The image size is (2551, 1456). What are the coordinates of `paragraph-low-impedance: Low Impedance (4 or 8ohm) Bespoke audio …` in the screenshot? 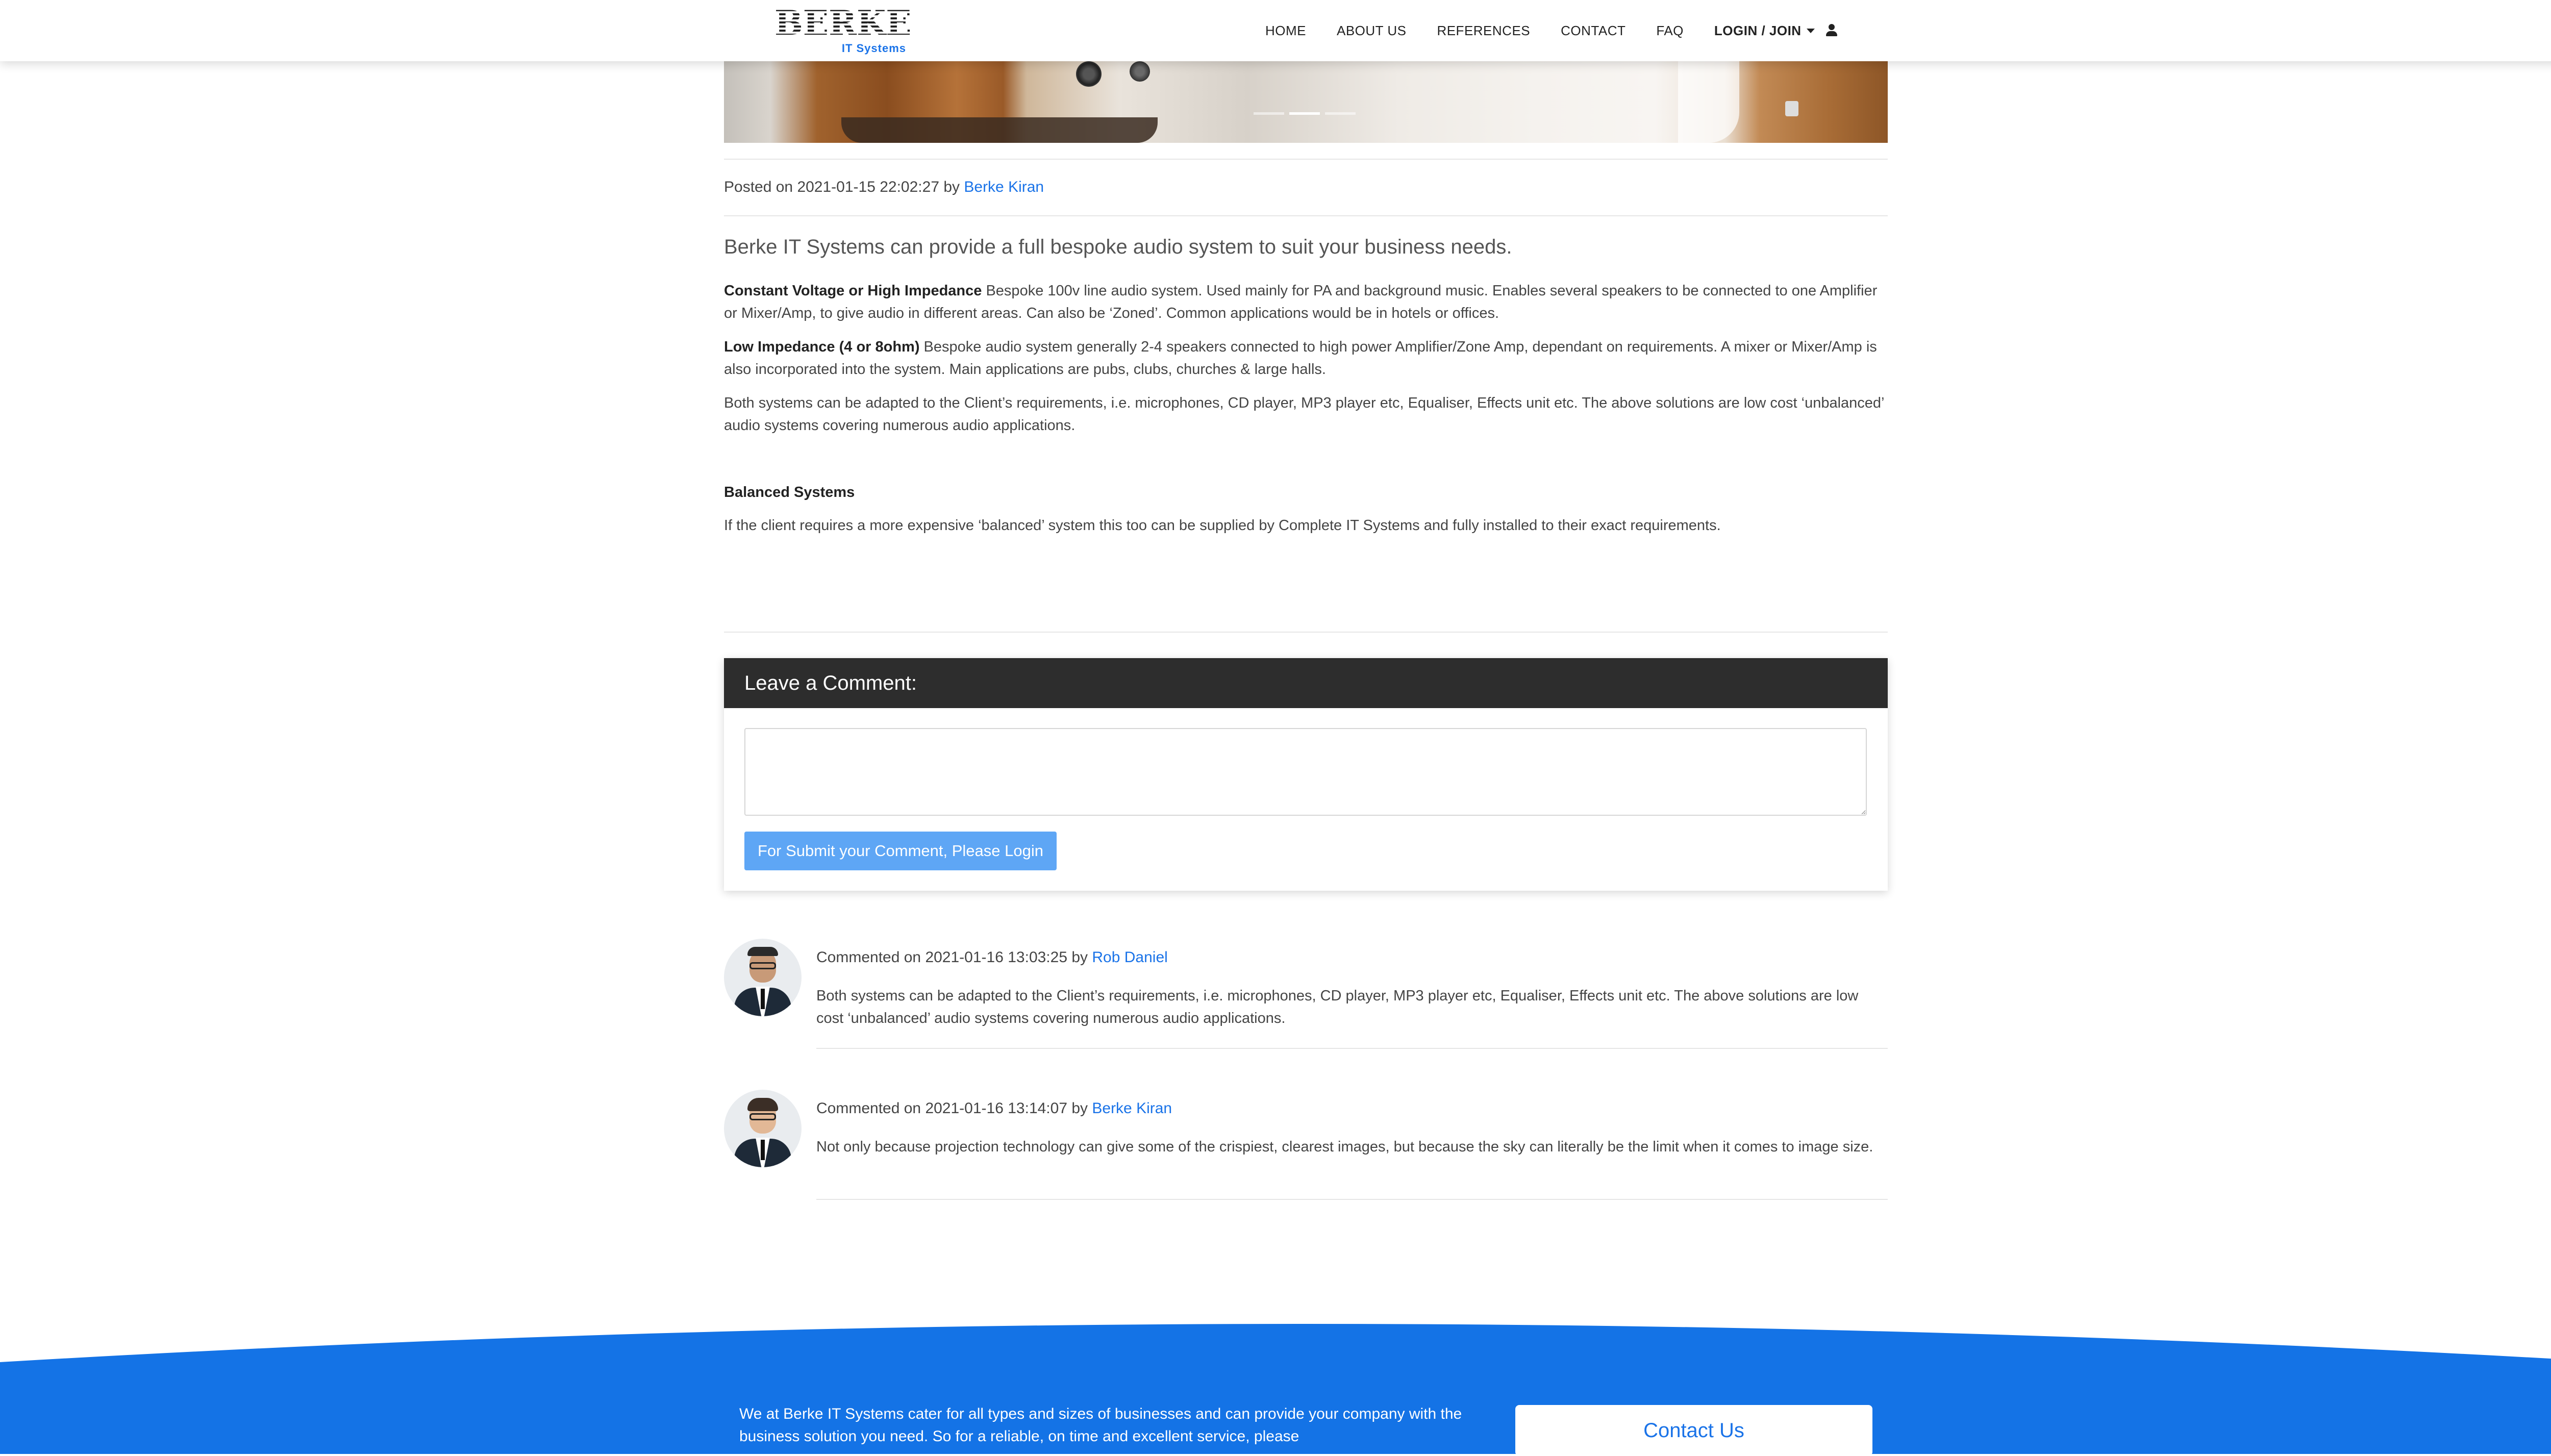 It's located at (1306, 358).